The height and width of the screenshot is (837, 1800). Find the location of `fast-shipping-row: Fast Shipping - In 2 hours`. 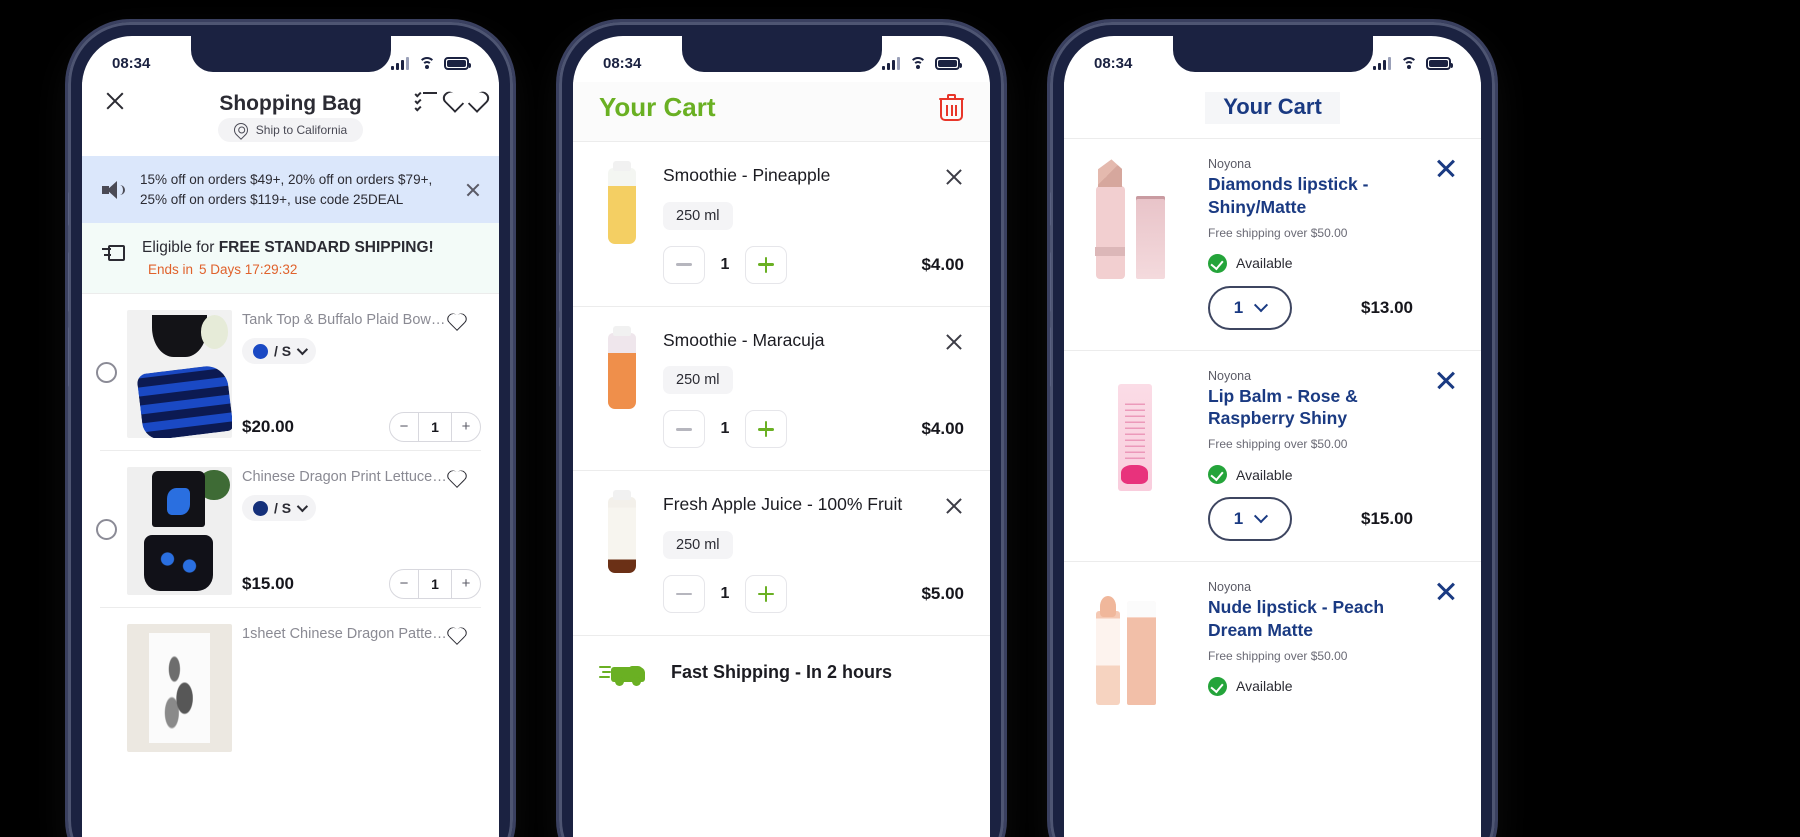

fast-shipping-row: Fast Shipping - In 2 hours is located at coordinates (781, 673).